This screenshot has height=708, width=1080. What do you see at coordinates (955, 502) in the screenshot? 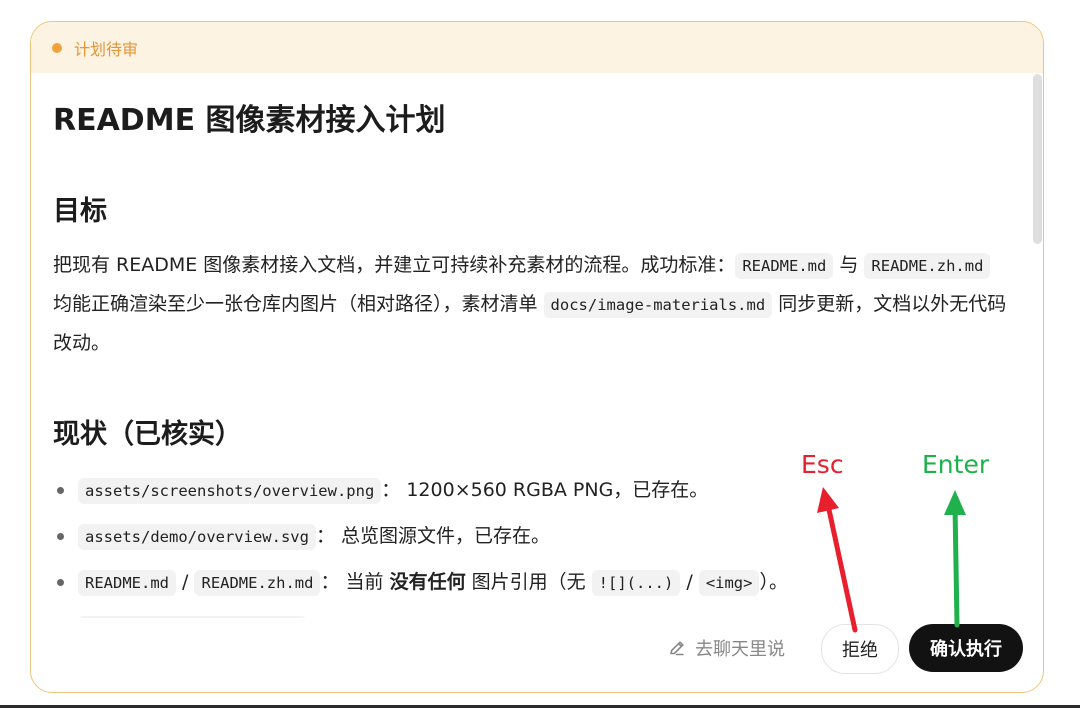
I see `enter-arrowhead` at bounding box center [955, 502].